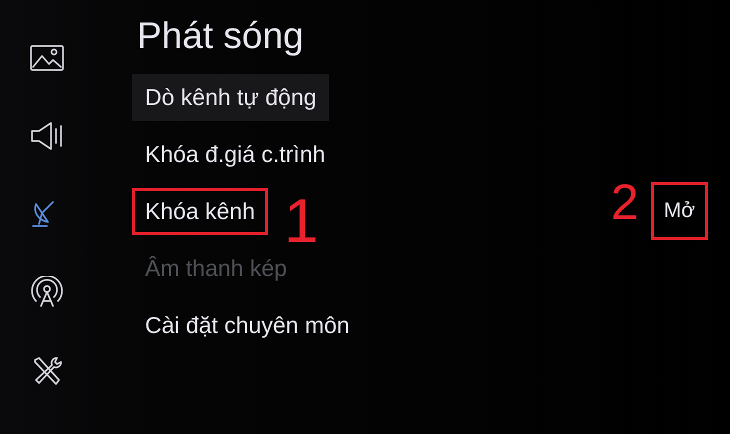  Describe the element at coordinates (231, 97) in the screenshot. I see `menu-item: Dò kênh tự động` at that location.